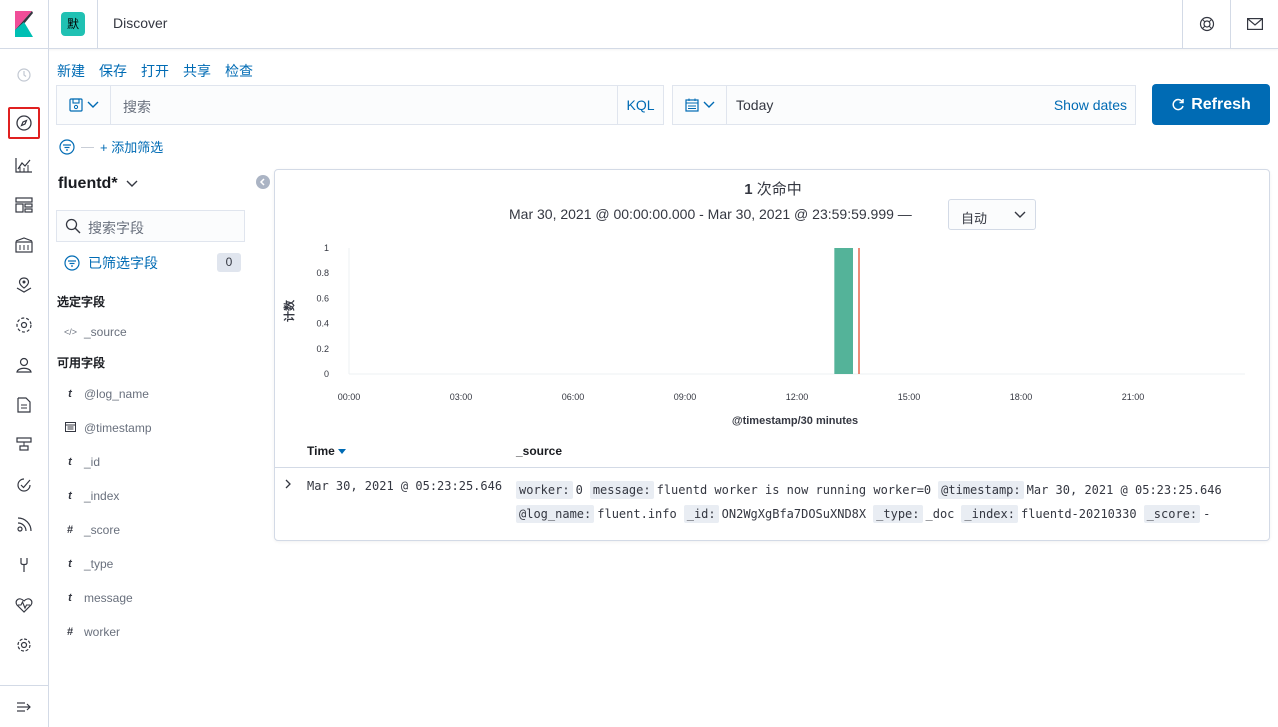 This screenshot has height=727, width=1278. What do you see at coordinates (326, 374) in the screenshot?
I see `y-tick-label: 0` at bounding box center [326, 374].